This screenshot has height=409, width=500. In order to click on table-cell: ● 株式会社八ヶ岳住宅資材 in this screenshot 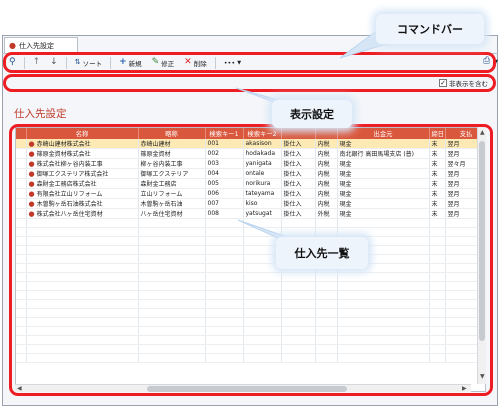, I will do `click(82, 213)`.